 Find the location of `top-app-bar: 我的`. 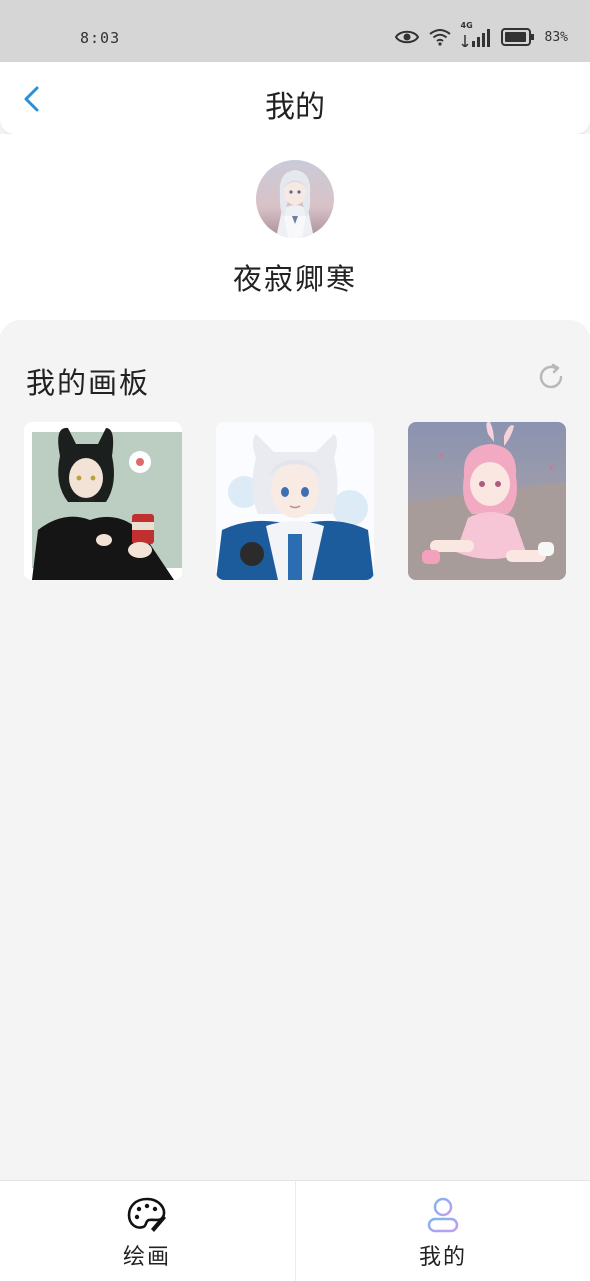

top-app-bar: 我的 is located at coordinates (295, 98).